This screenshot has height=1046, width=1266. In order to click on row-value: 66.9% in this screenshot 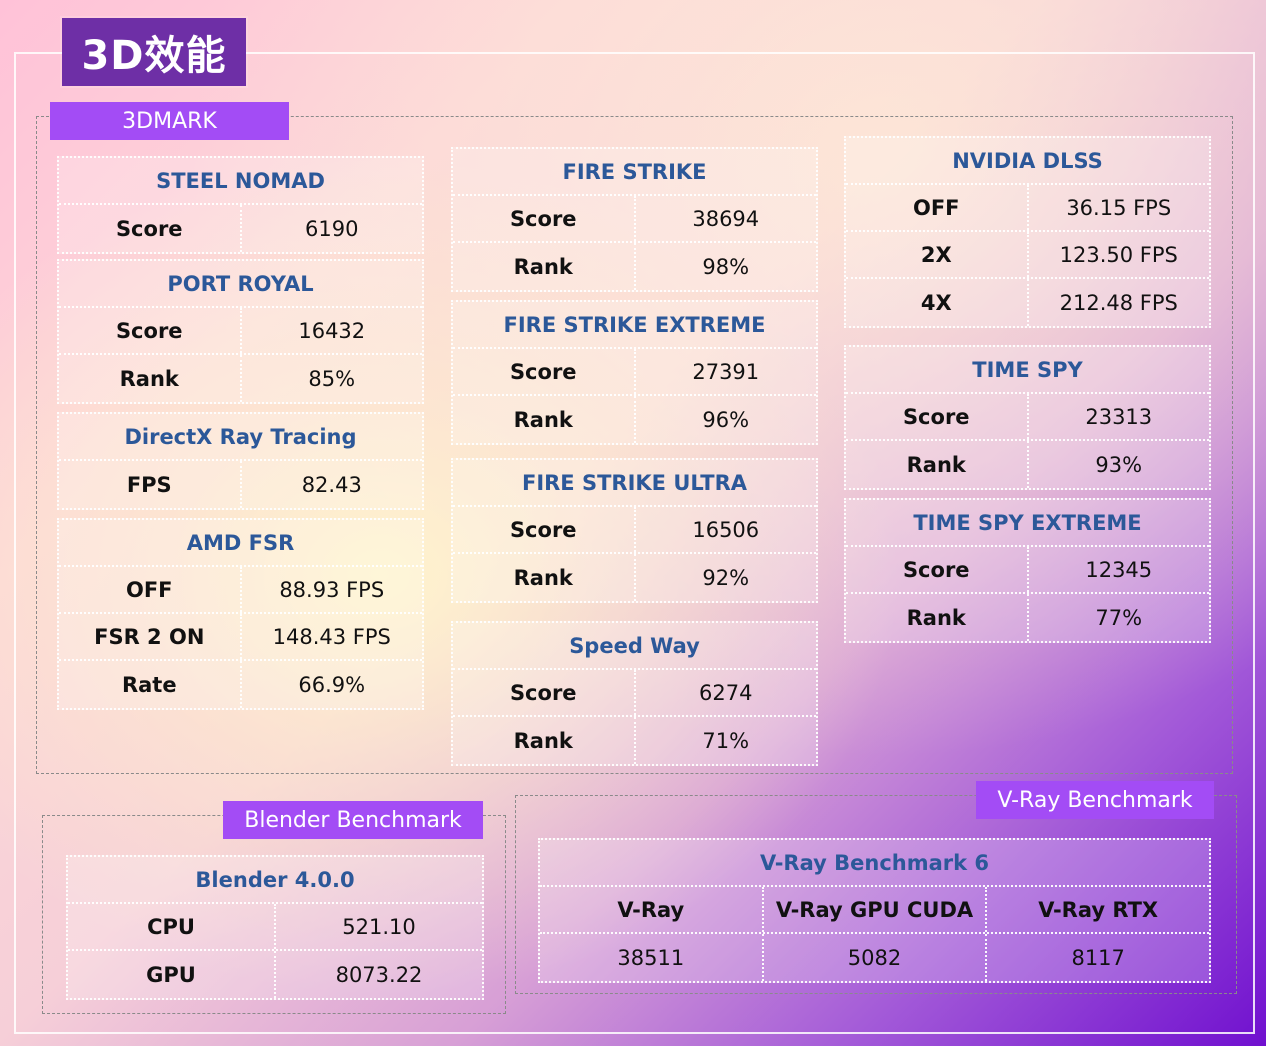, I will do `click(332, 684)`.